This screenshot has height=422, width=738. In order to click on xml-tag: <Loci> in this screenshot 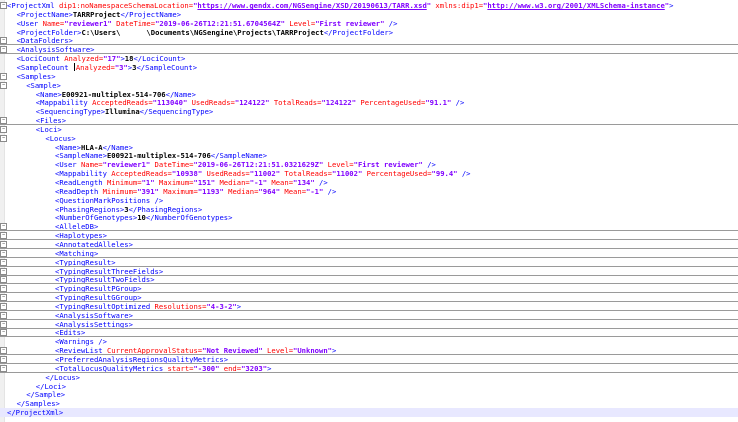, I will do `click(48, 129)`.